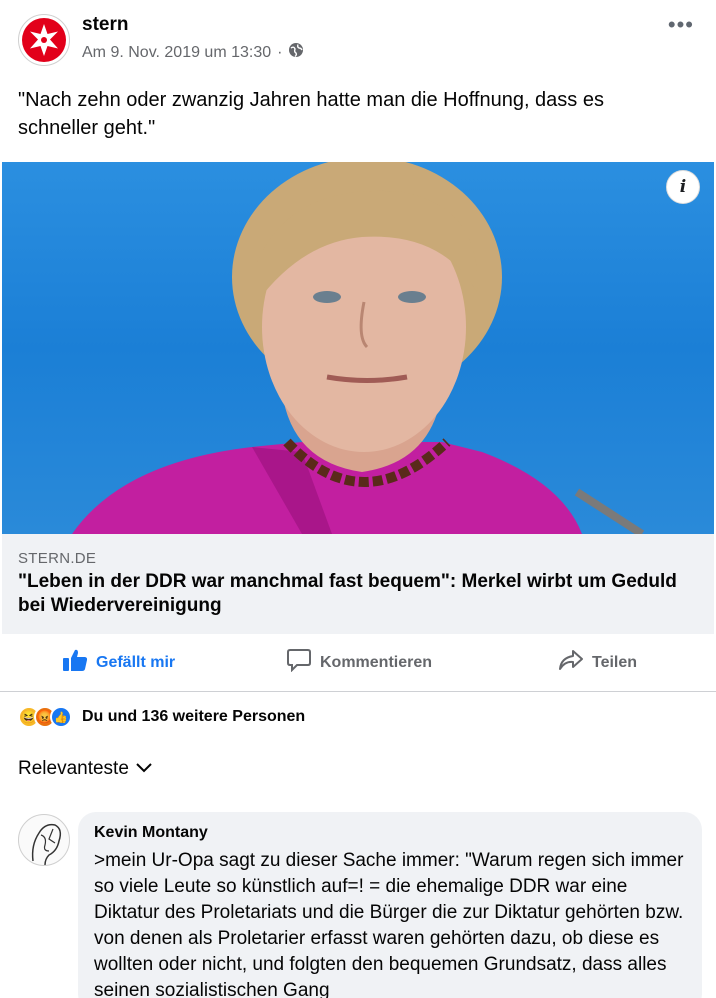 Image resolution: width=716 pixels, height=998 pixels. What do you see at coordinates (136, 662) in the screenshot?
I see `like-label: Gefällt mir` at bounding box center [136, 662].